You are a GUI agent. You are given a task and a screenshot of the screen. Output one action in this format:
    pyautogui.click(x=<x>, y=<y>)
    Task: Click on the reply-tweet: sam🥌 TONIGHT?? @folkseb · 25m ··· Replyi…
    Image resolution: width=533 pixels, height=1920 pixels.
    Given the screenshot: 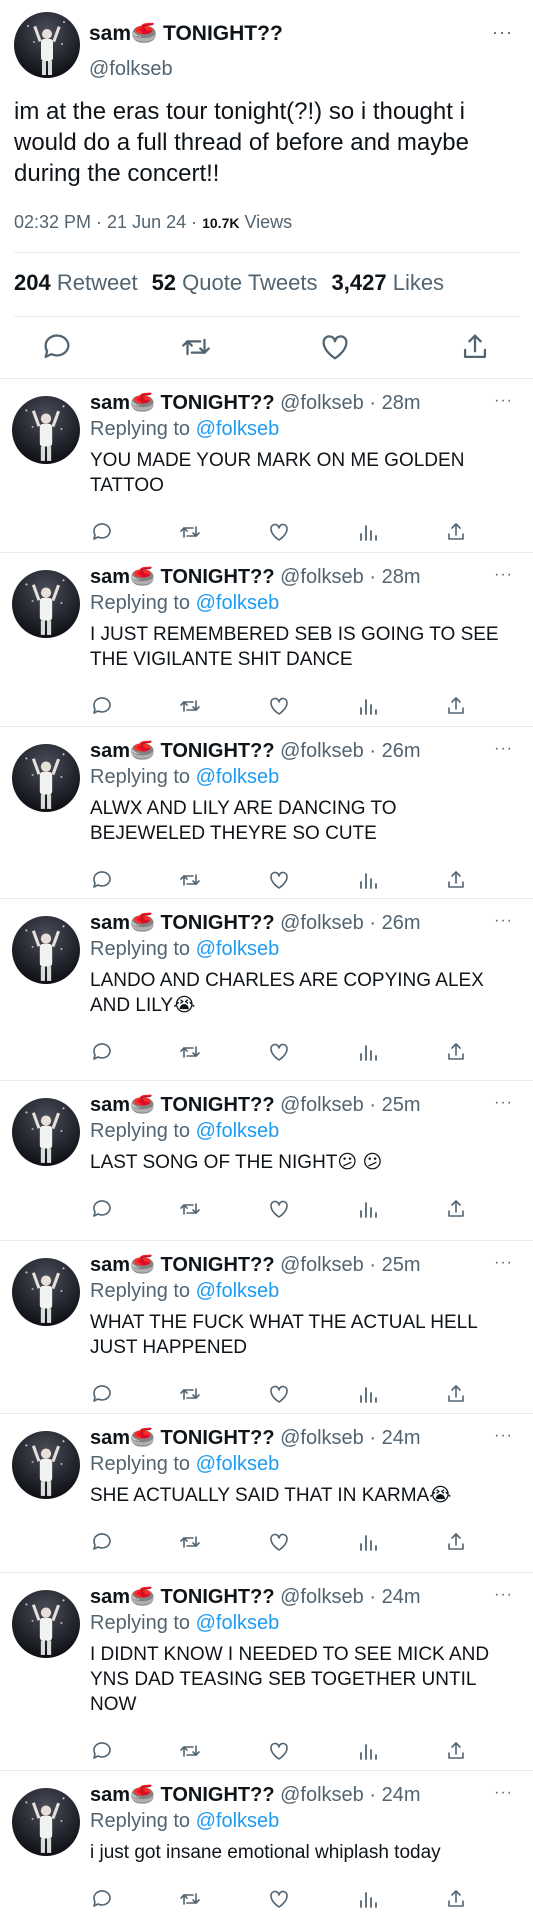 What is the action you would take?
    pyautogui.click(x=266, y=1326)
    